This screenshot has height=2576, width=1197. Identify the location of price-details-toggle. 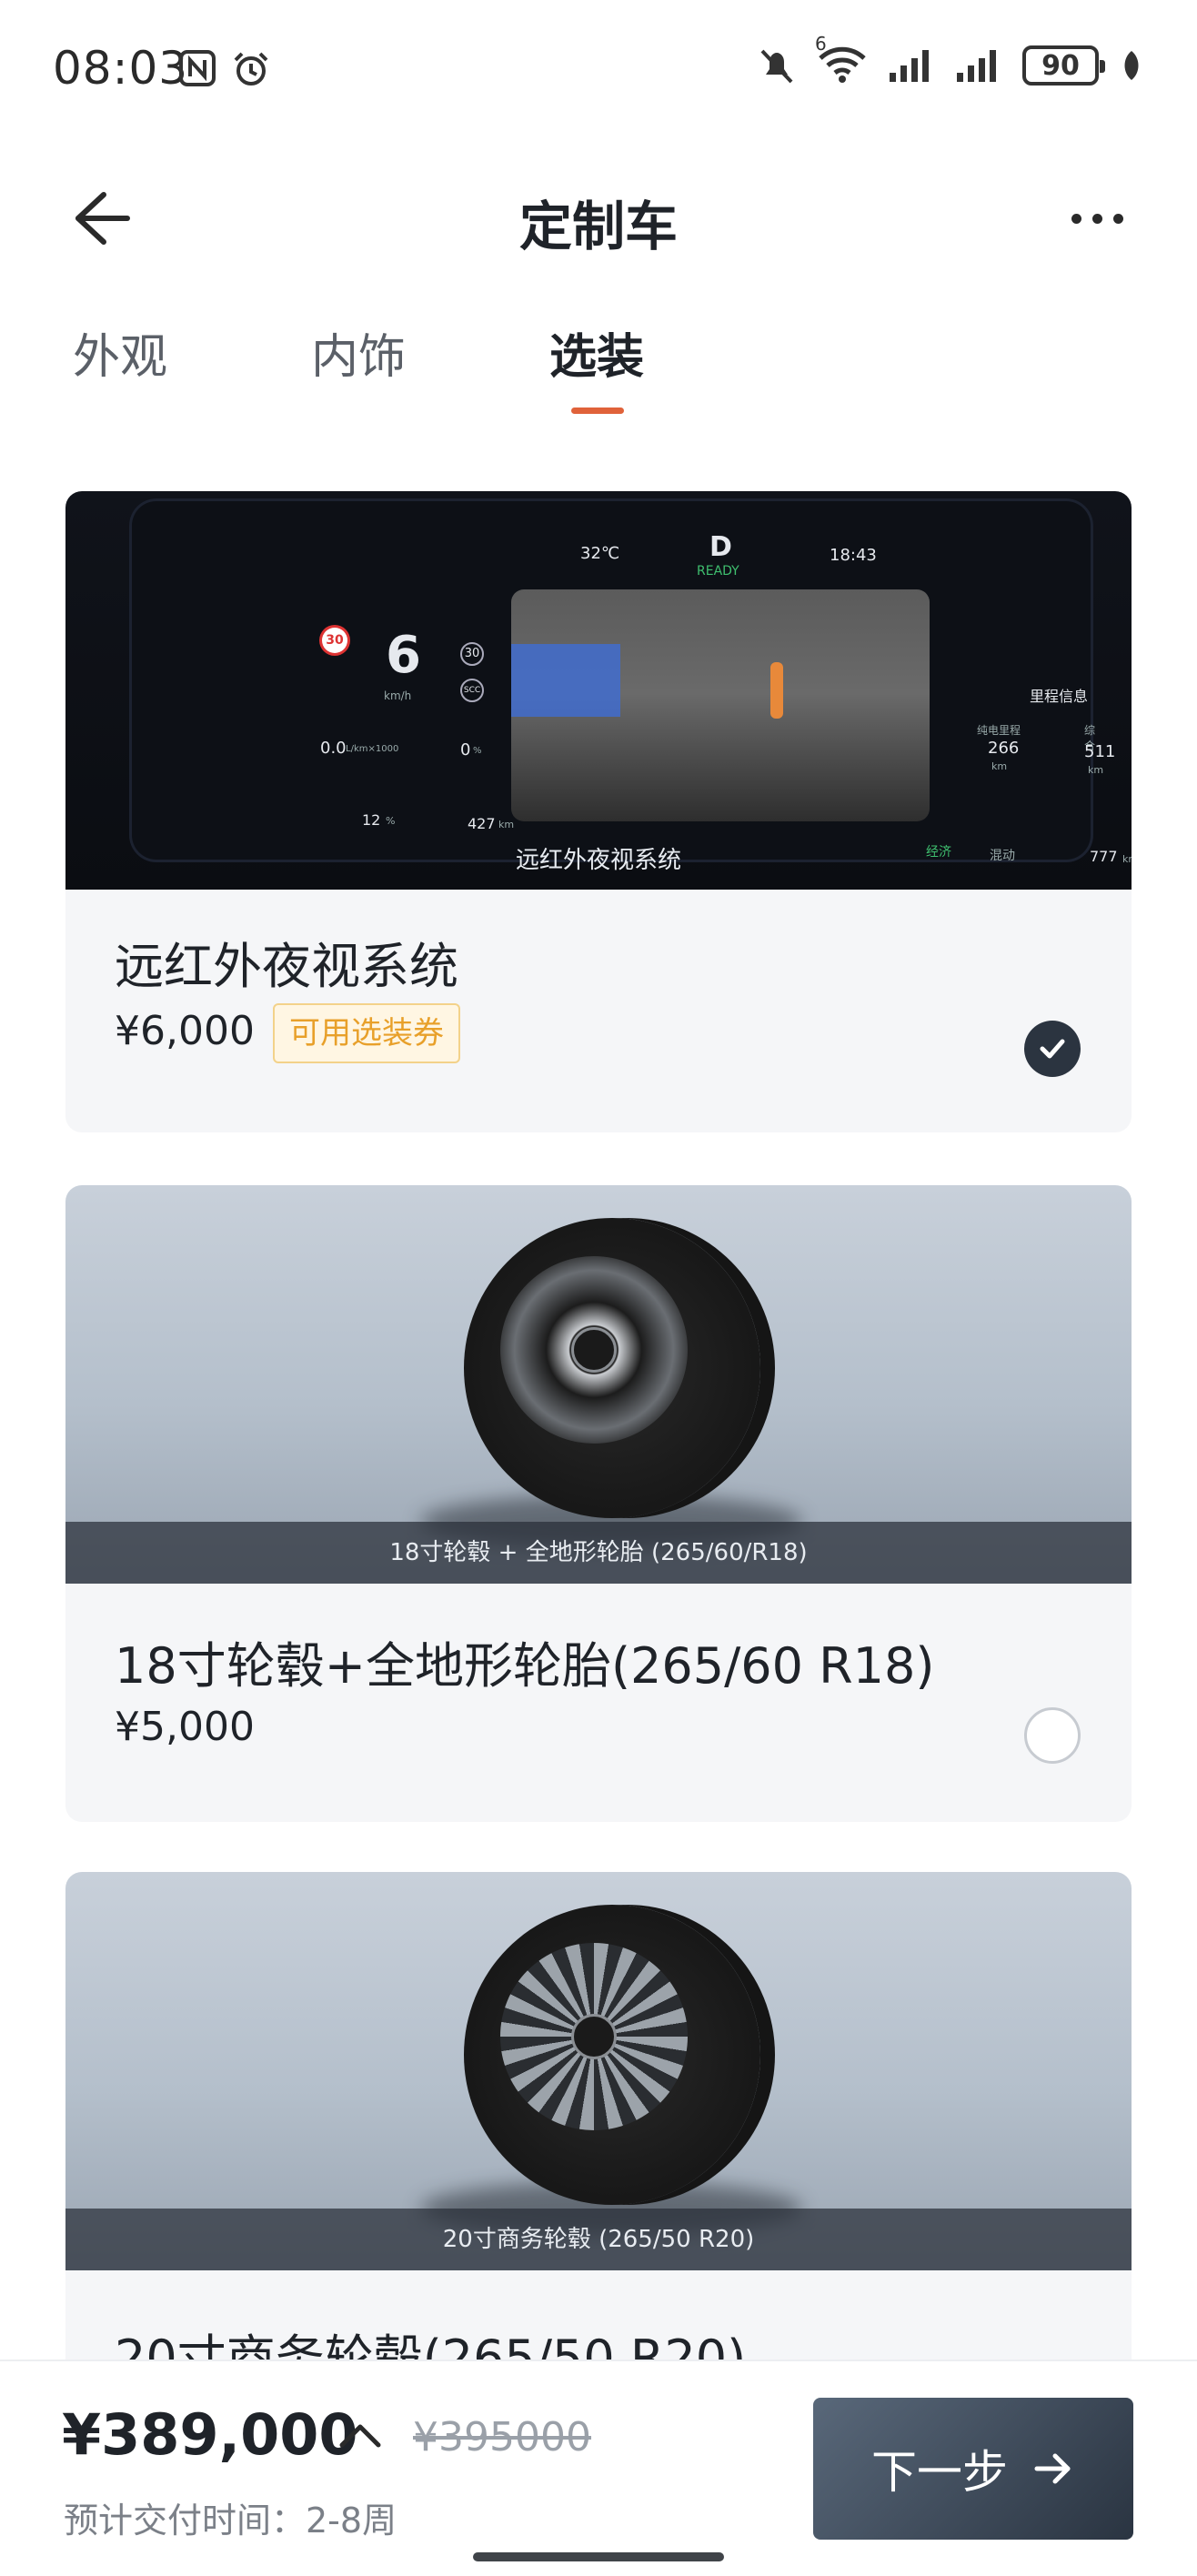
(360, 2438).